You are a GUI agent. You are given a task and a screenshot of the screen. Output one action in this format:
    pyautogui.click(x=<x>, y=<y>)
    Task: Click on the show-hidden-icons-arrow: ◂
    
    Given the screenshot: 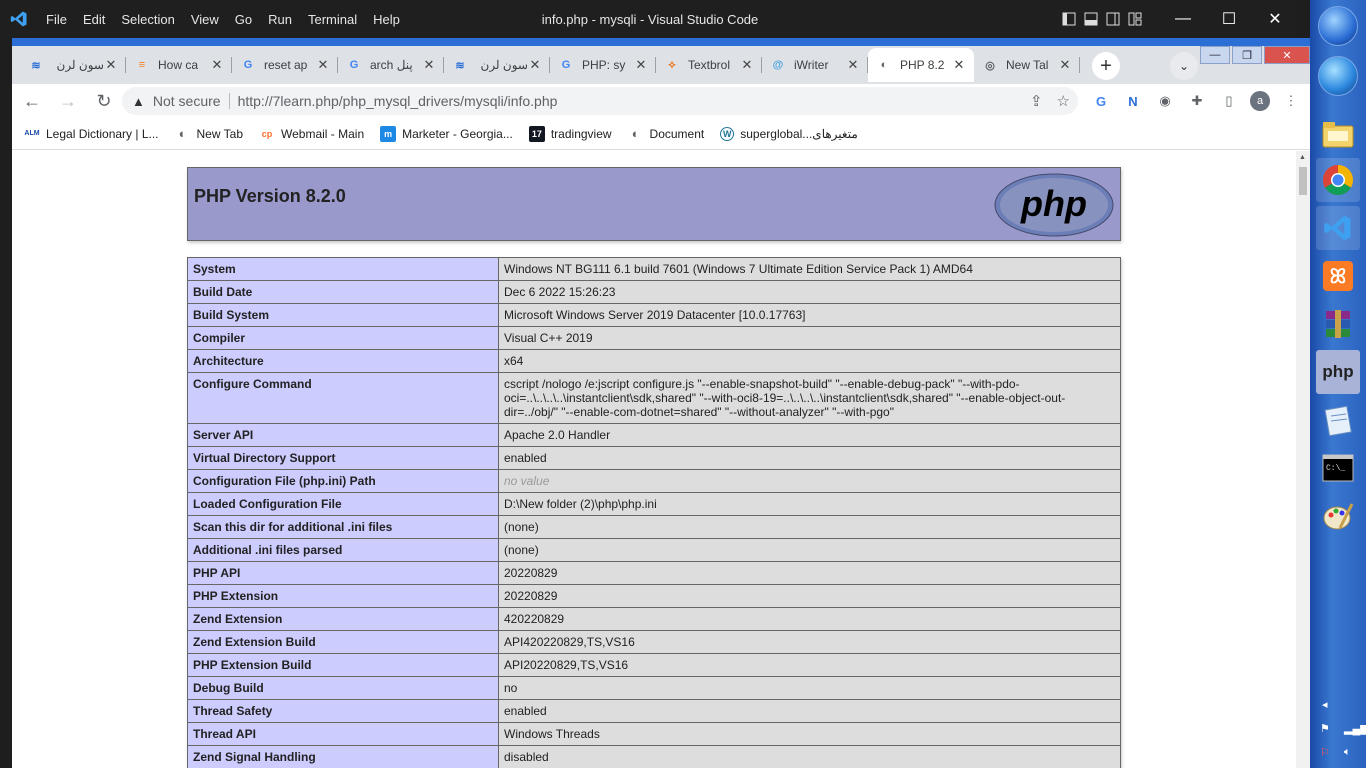 What is the action you would take?
    pyautogui.click(x=1325, y=704)
    